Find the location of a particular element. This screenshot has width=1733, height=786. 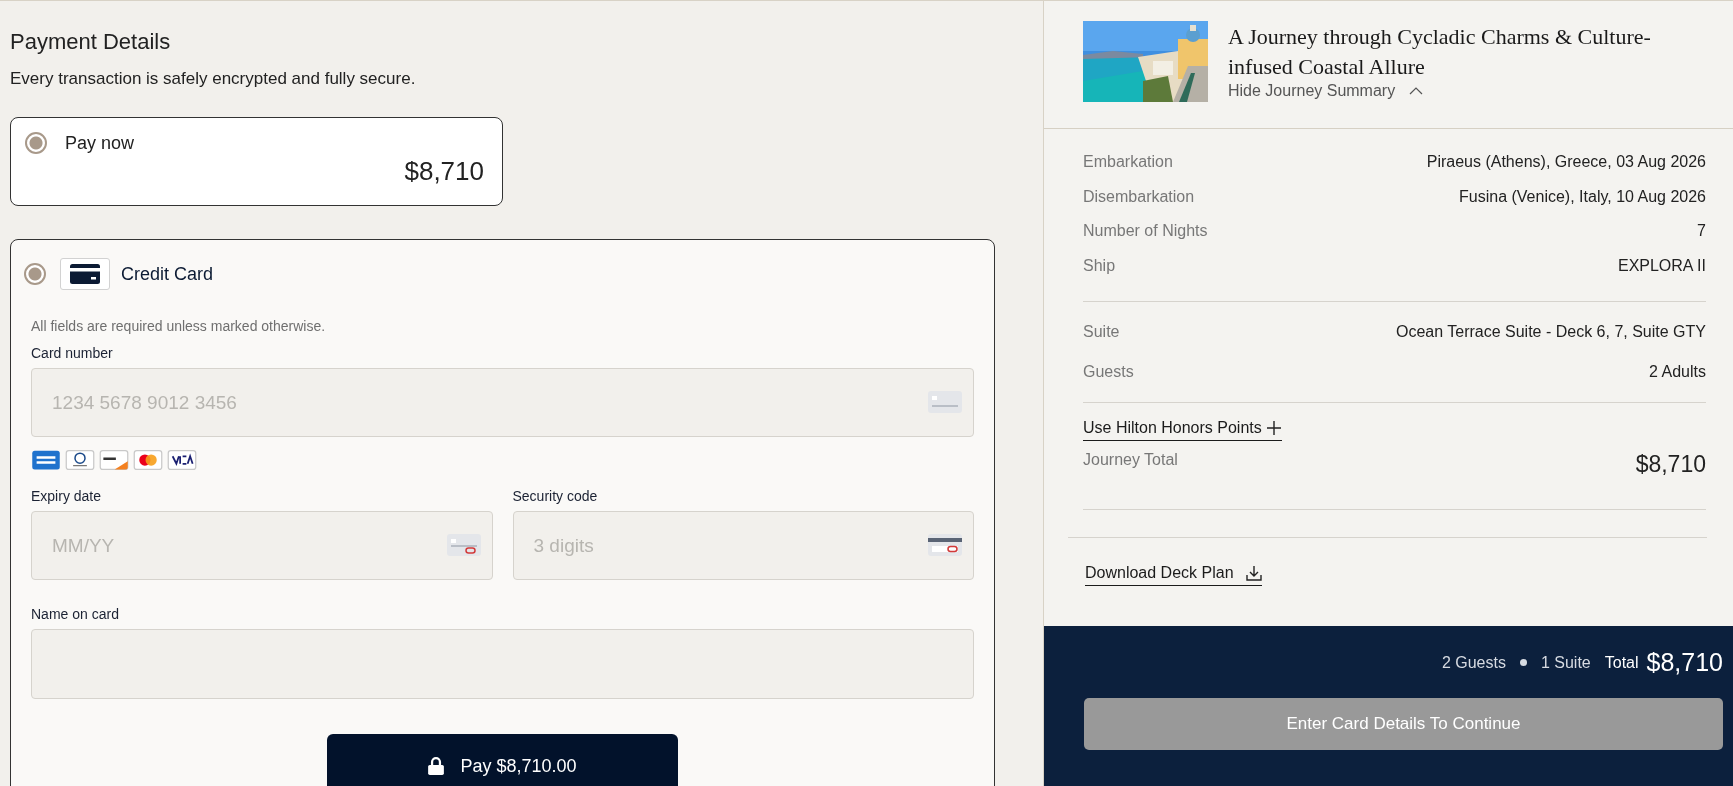

suite-count: 1 Suite is located at coordinates (1565, 662).